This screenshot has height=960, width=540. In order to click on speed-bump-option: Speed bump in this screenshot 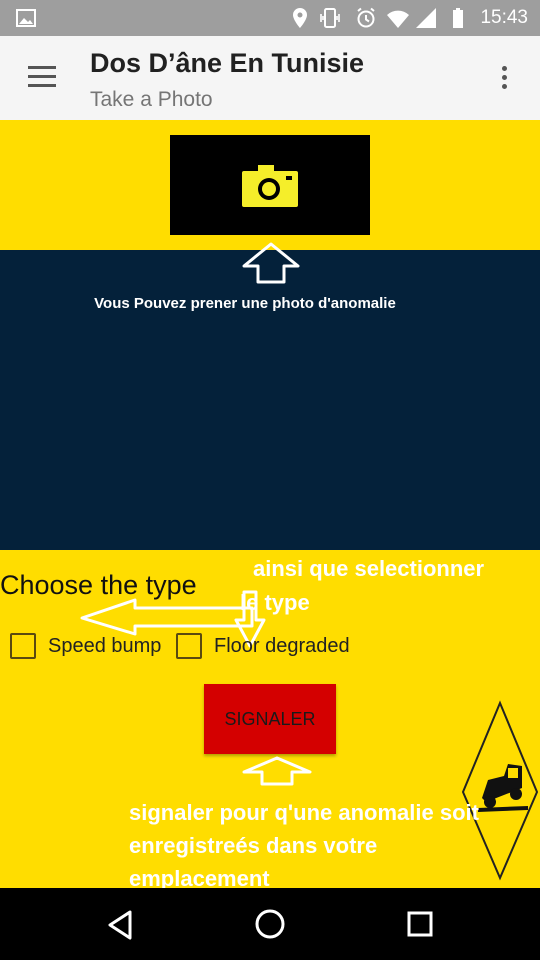, I will do `click(85, 646)`.